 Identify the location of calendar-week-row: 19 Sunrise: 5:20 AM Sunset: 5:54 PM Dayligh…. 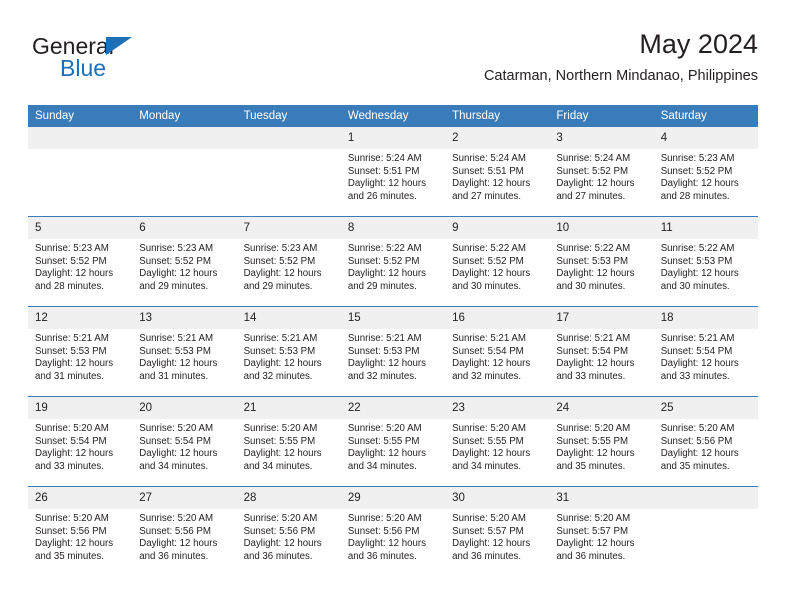
(393, 441).